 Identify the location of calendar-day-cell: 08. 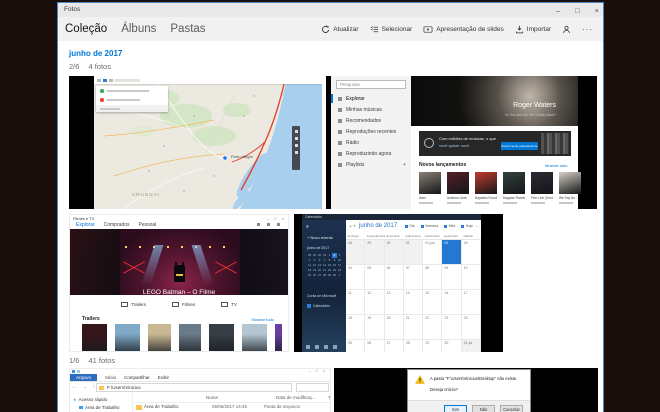
(433, 277).